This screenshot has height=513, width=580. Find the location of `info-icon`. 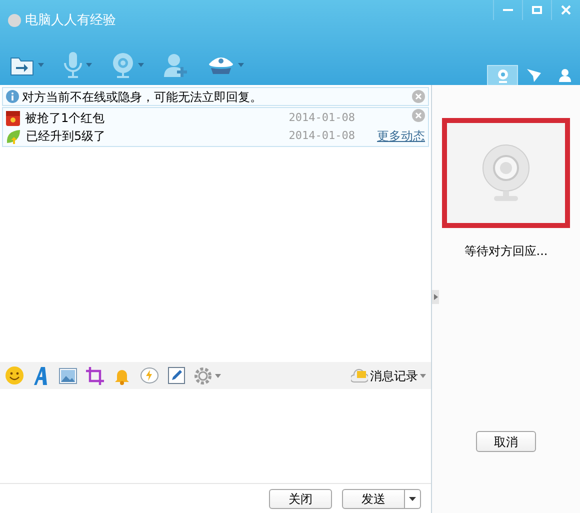

info-icon is located at coordinates (12, 96).